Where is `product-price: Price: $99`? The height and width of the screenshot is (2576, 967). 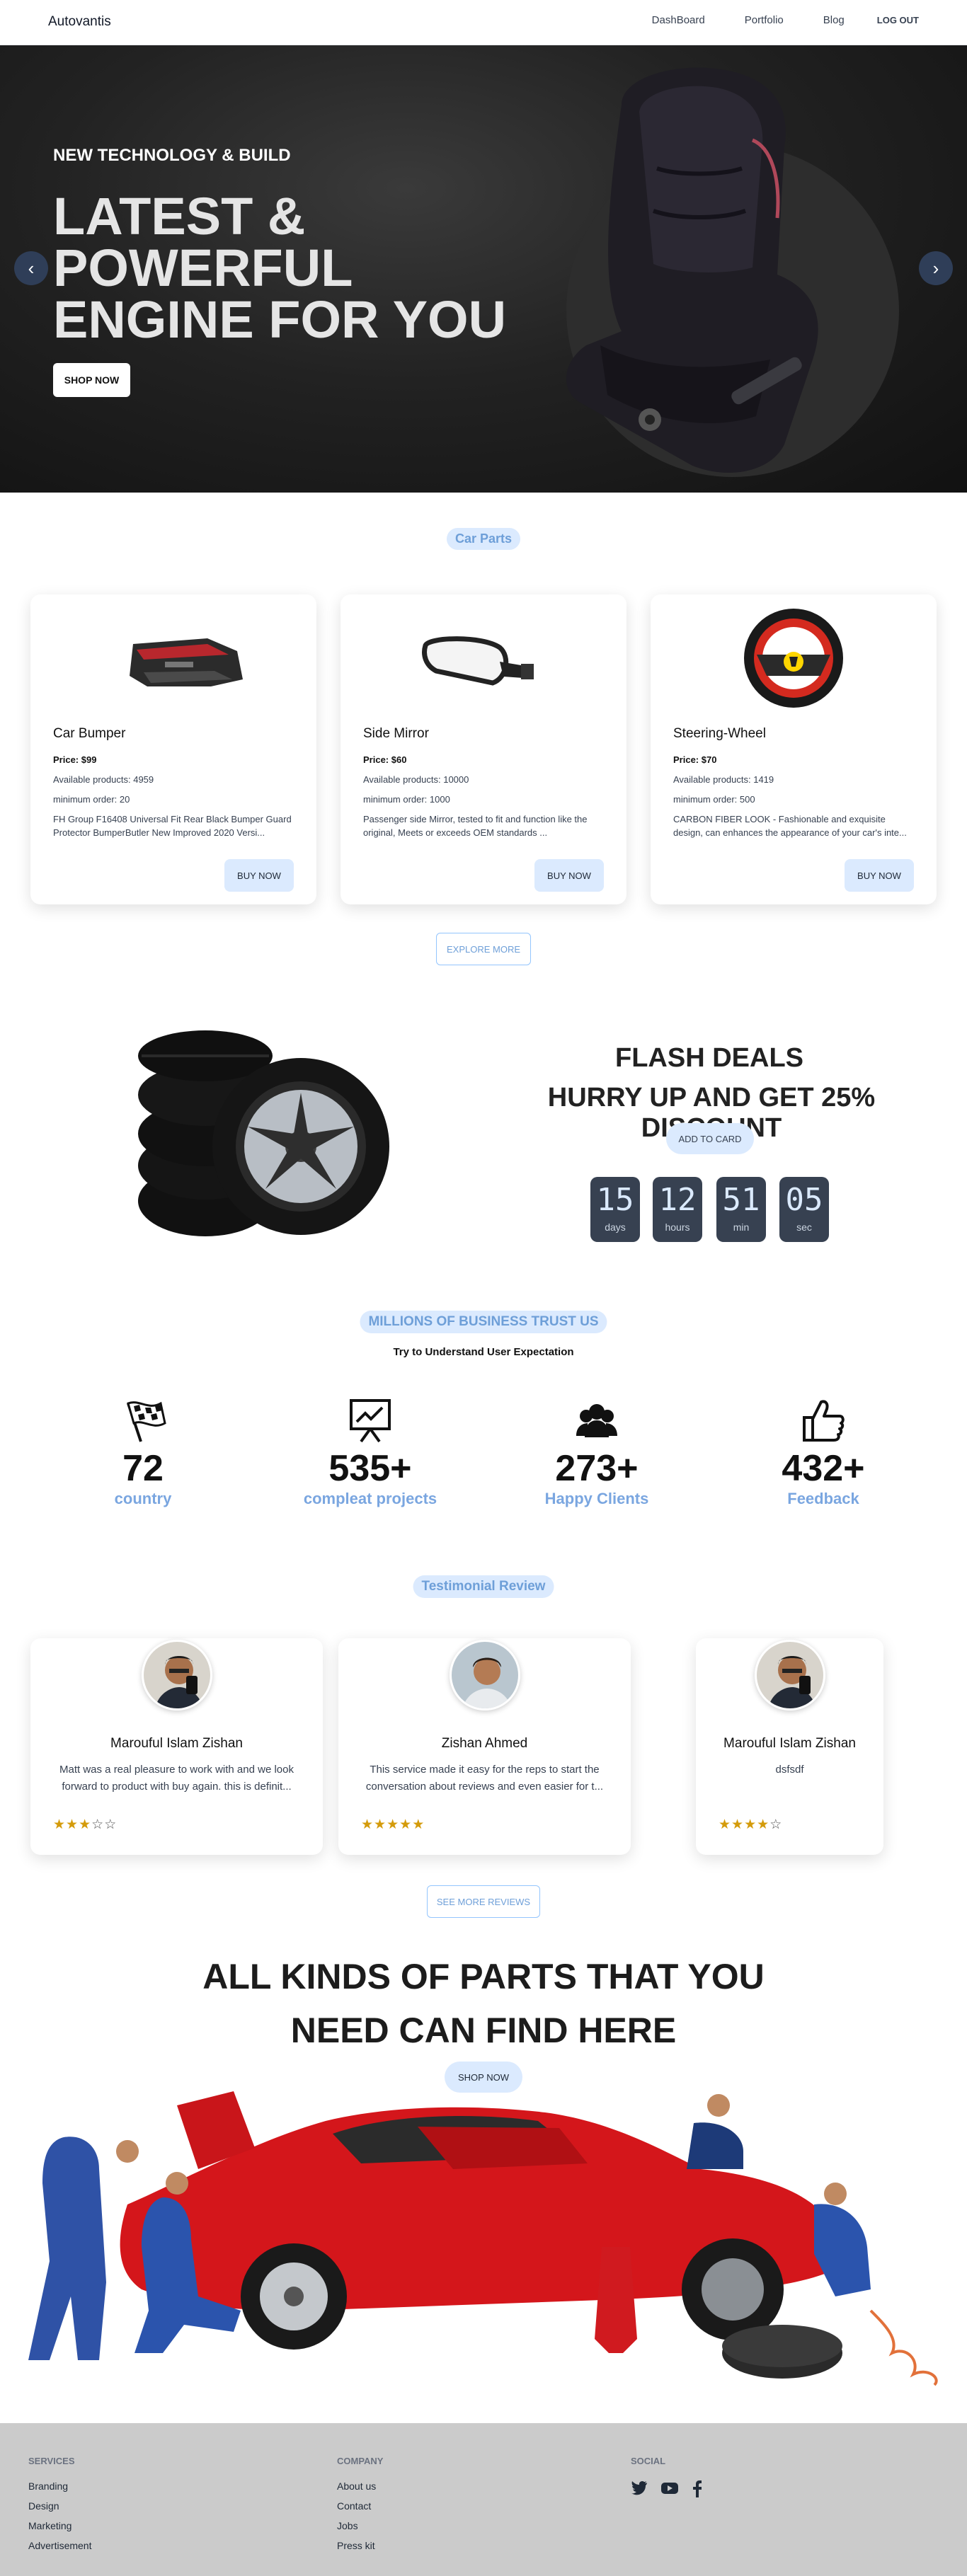
product-price: Price: $99 is located at coordinates (75, 760).